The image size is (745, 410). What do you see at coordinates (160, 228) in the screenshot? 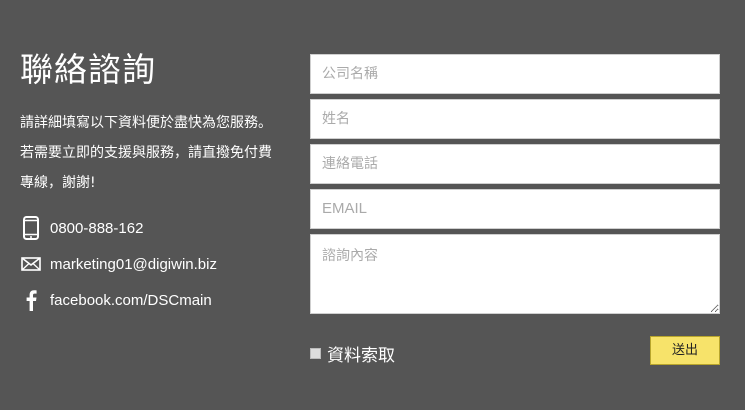
I see `contact-phone: 0800-888-162` at bounding box center [160, 228].